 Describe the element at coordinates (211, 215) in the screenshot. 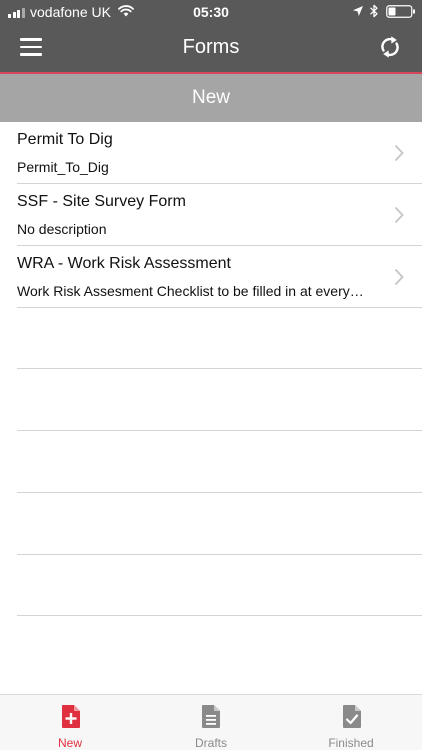

I see `form-item-site-survey: SSF - Site Survey Form No description` at that location.